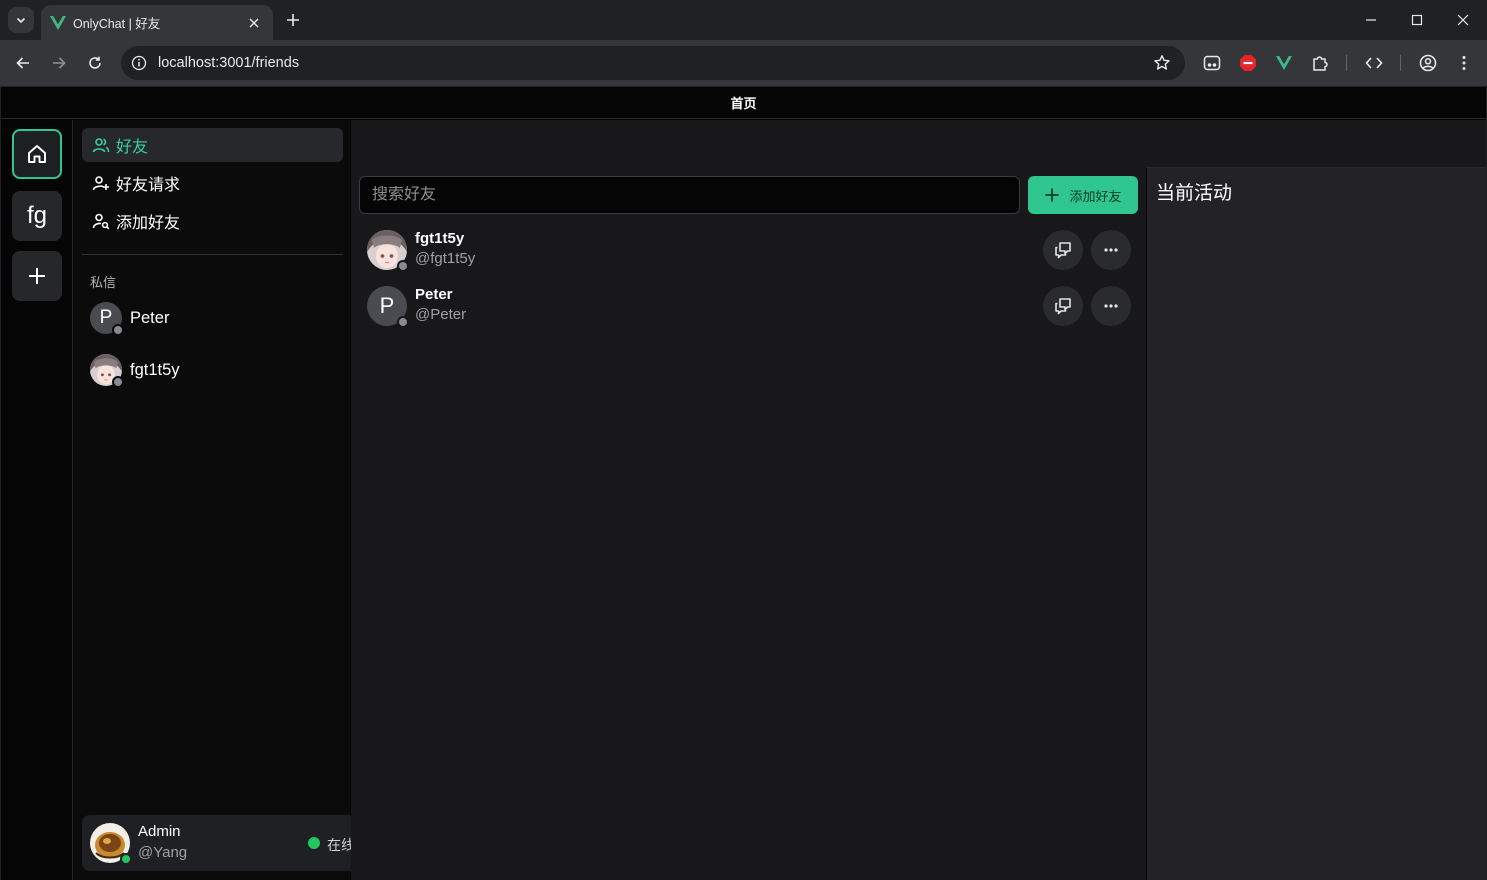 The image size is (1487, 880). What do you see at coordinates (445, 258) in the screenshot?
I see `friend-handle: @fgt1t5y` at bounding box center [445, 258].